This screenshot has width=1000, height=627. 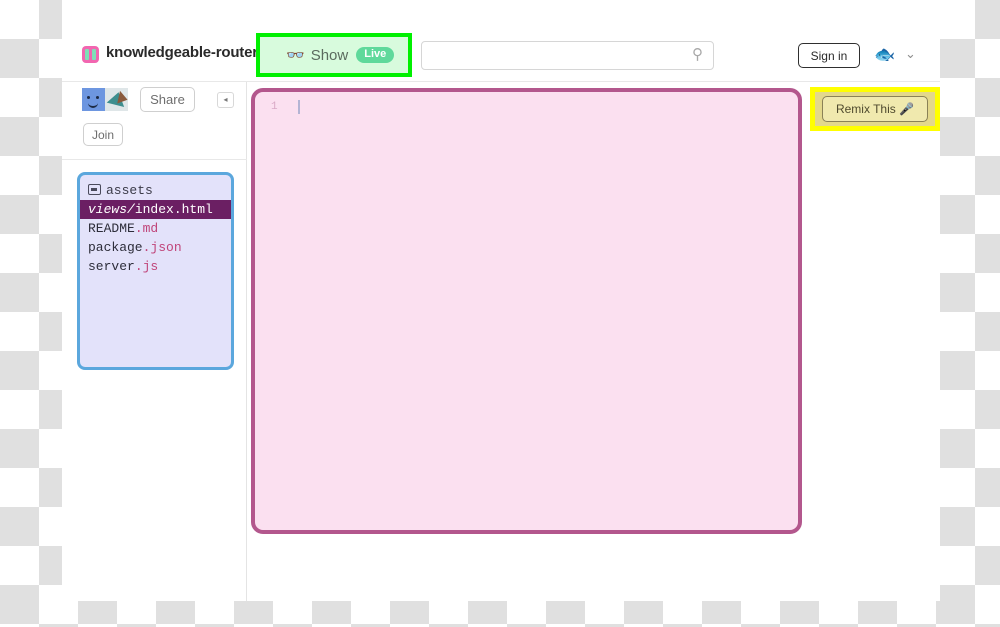 What do you see at coordinates (910, 54) in the screenshot?
I see `user-menu-chevron-down-icon: ⌄` at bounding box center [910, 54].